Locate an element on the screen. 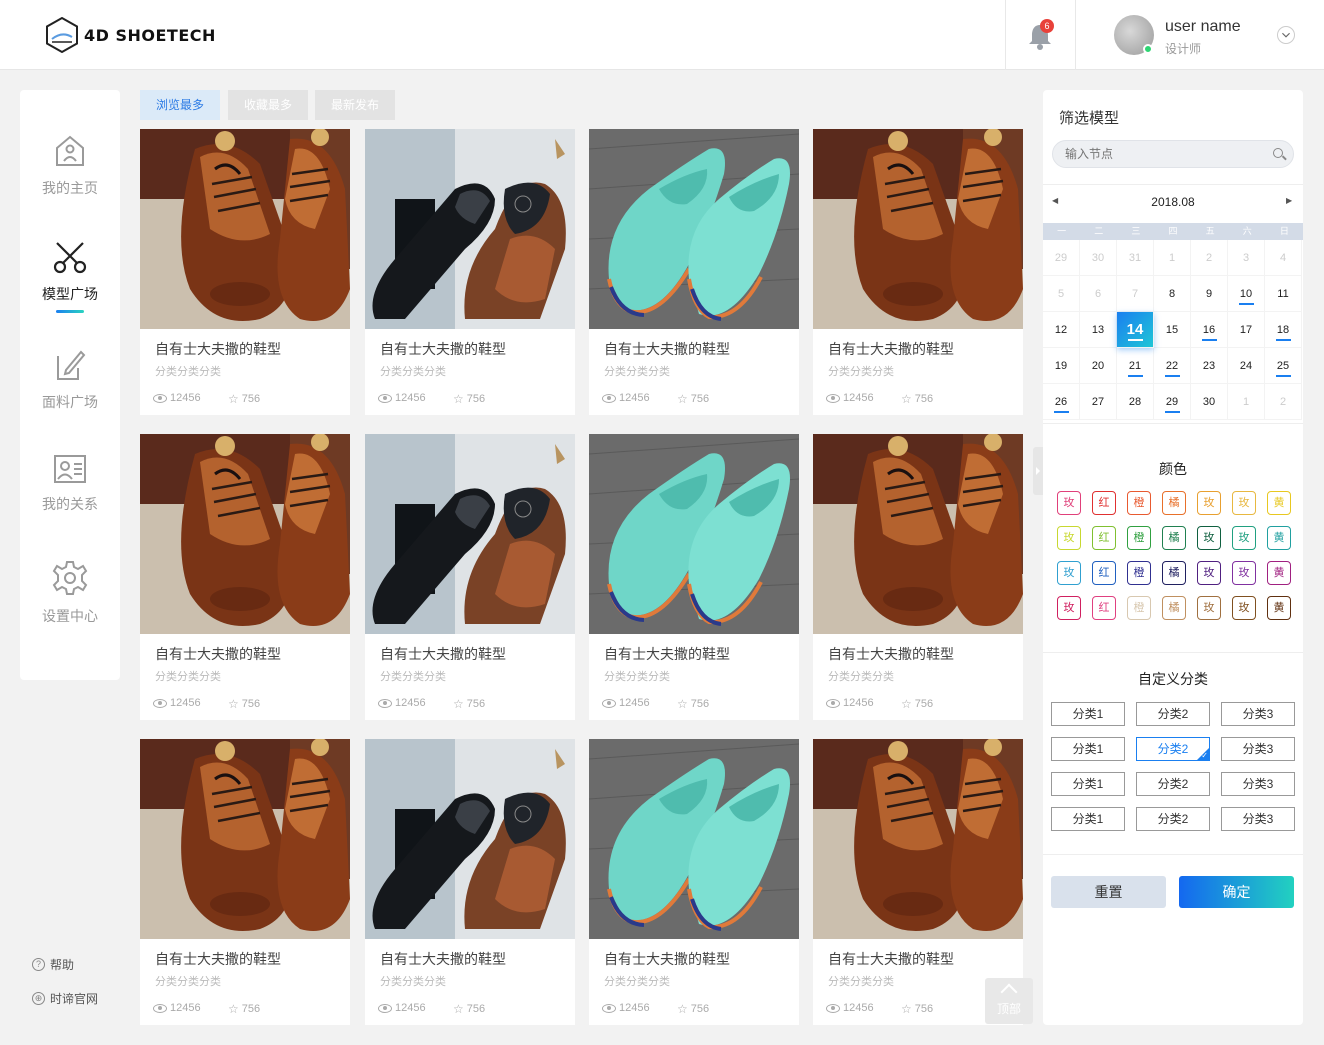 The width and height of the screenshot is (1324, 1045). calendar-day: 15 is located at coordinates (1172, 330).